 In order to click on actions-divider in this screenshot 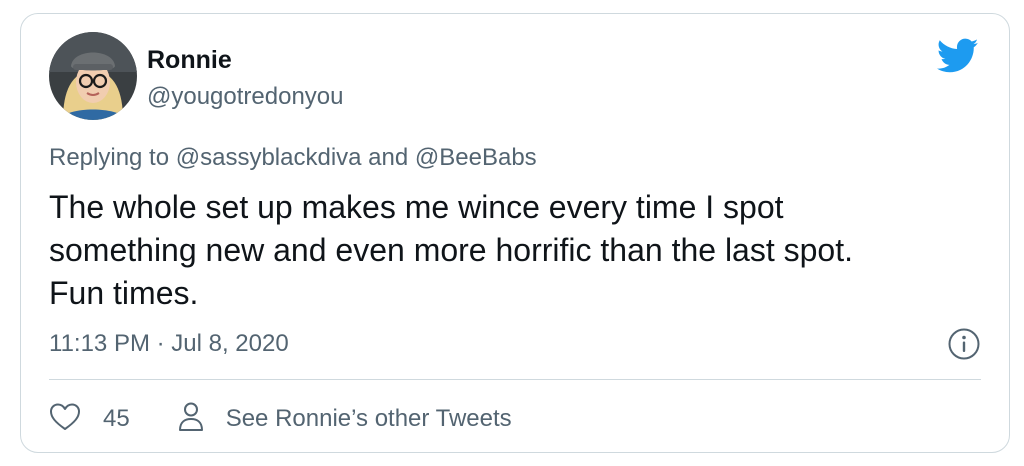, I will do `click(515, 379)`.